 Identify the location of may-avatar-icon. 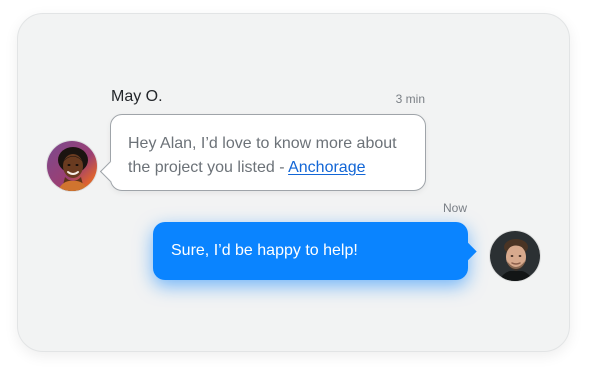
(72, 166).